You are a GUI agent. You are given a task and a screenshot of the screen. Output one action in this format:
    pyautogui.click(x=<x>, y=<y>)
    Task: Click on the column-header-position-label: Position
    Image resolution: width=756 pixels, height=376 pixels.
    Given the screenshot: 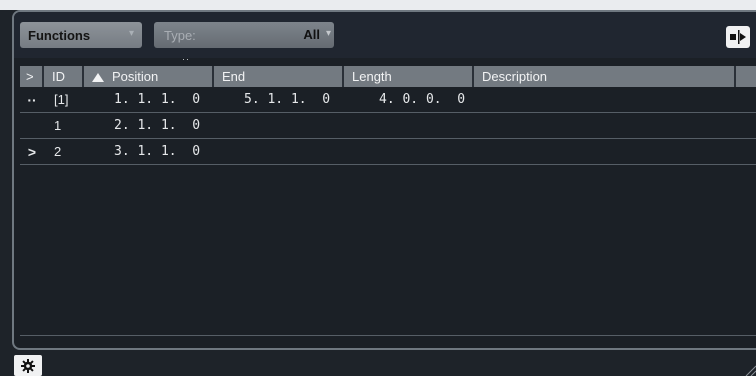 What is the action you would take?
    pyautogui.click(x=135, y=76)
    